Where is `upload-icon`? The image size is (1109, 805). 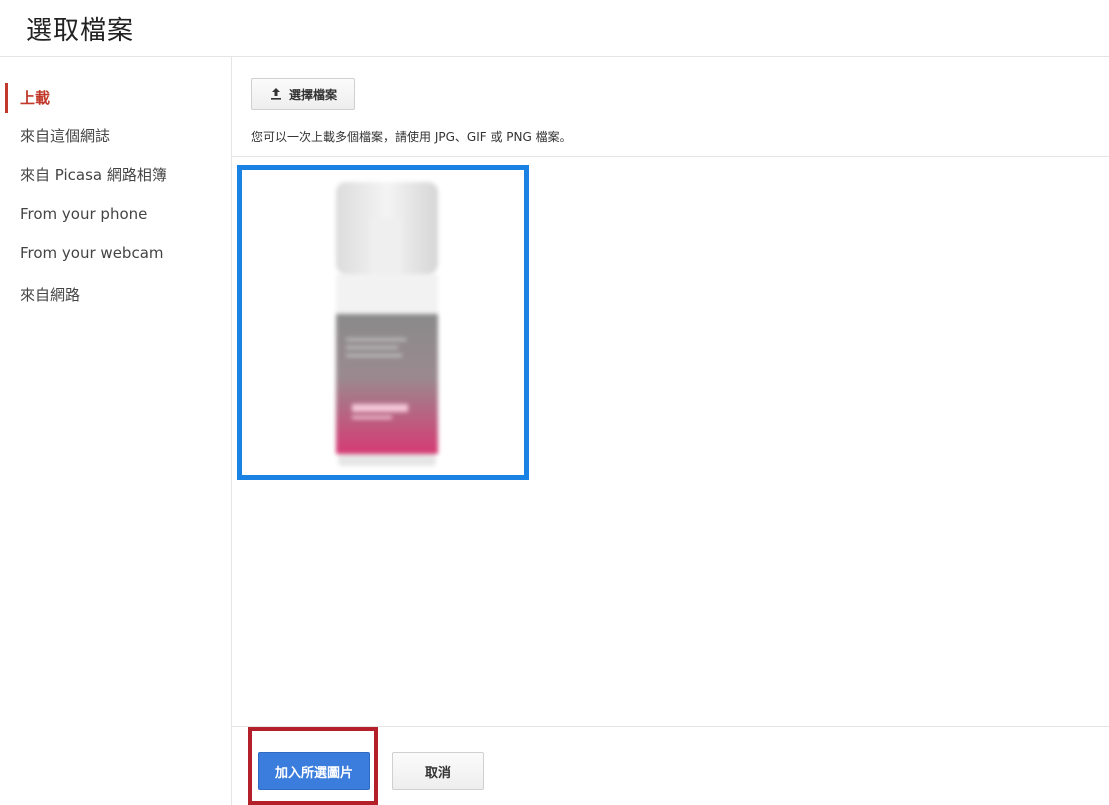 upload-icon is located at coordinates (276, 94).